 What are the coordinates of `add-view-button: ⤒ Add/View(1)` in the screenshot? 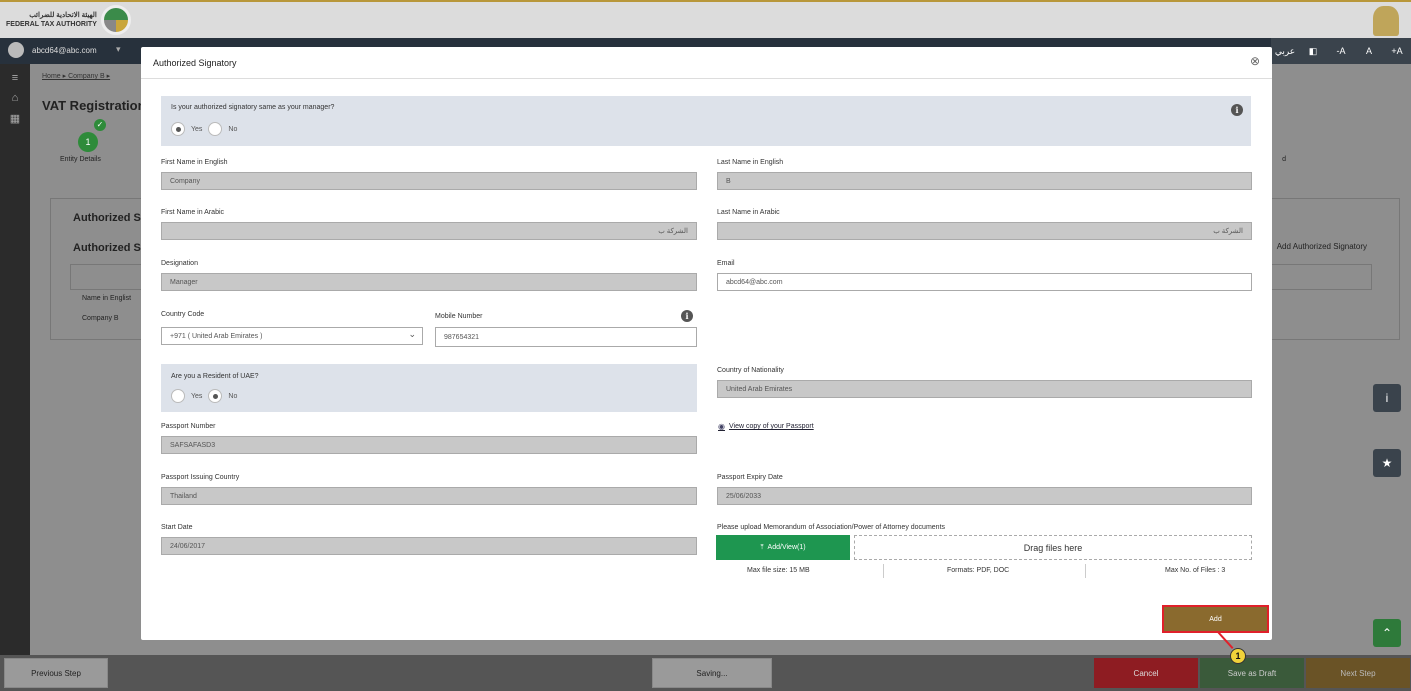 It's located at (783, 547).